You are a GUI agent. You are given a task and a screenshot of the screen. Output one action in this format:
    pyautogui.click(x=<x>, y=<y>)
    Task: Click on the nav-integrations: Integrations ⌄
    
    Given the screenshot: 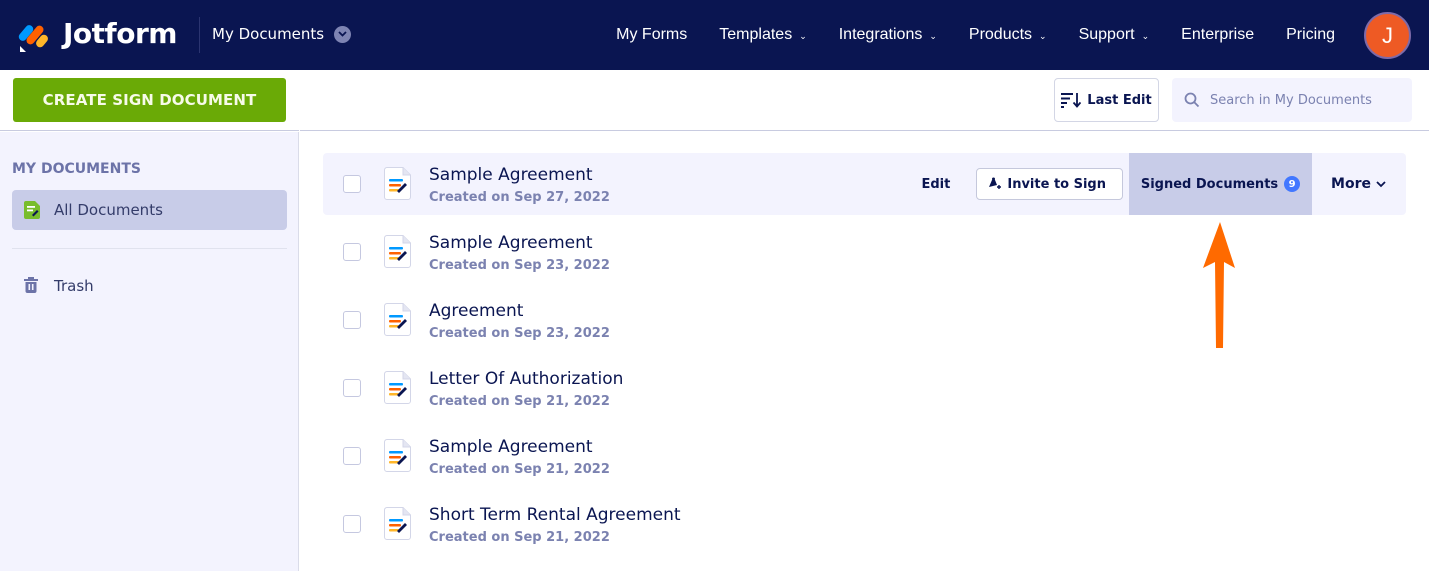 What is the action you would take?
    pyautogui.click(x=888, y=35)
    